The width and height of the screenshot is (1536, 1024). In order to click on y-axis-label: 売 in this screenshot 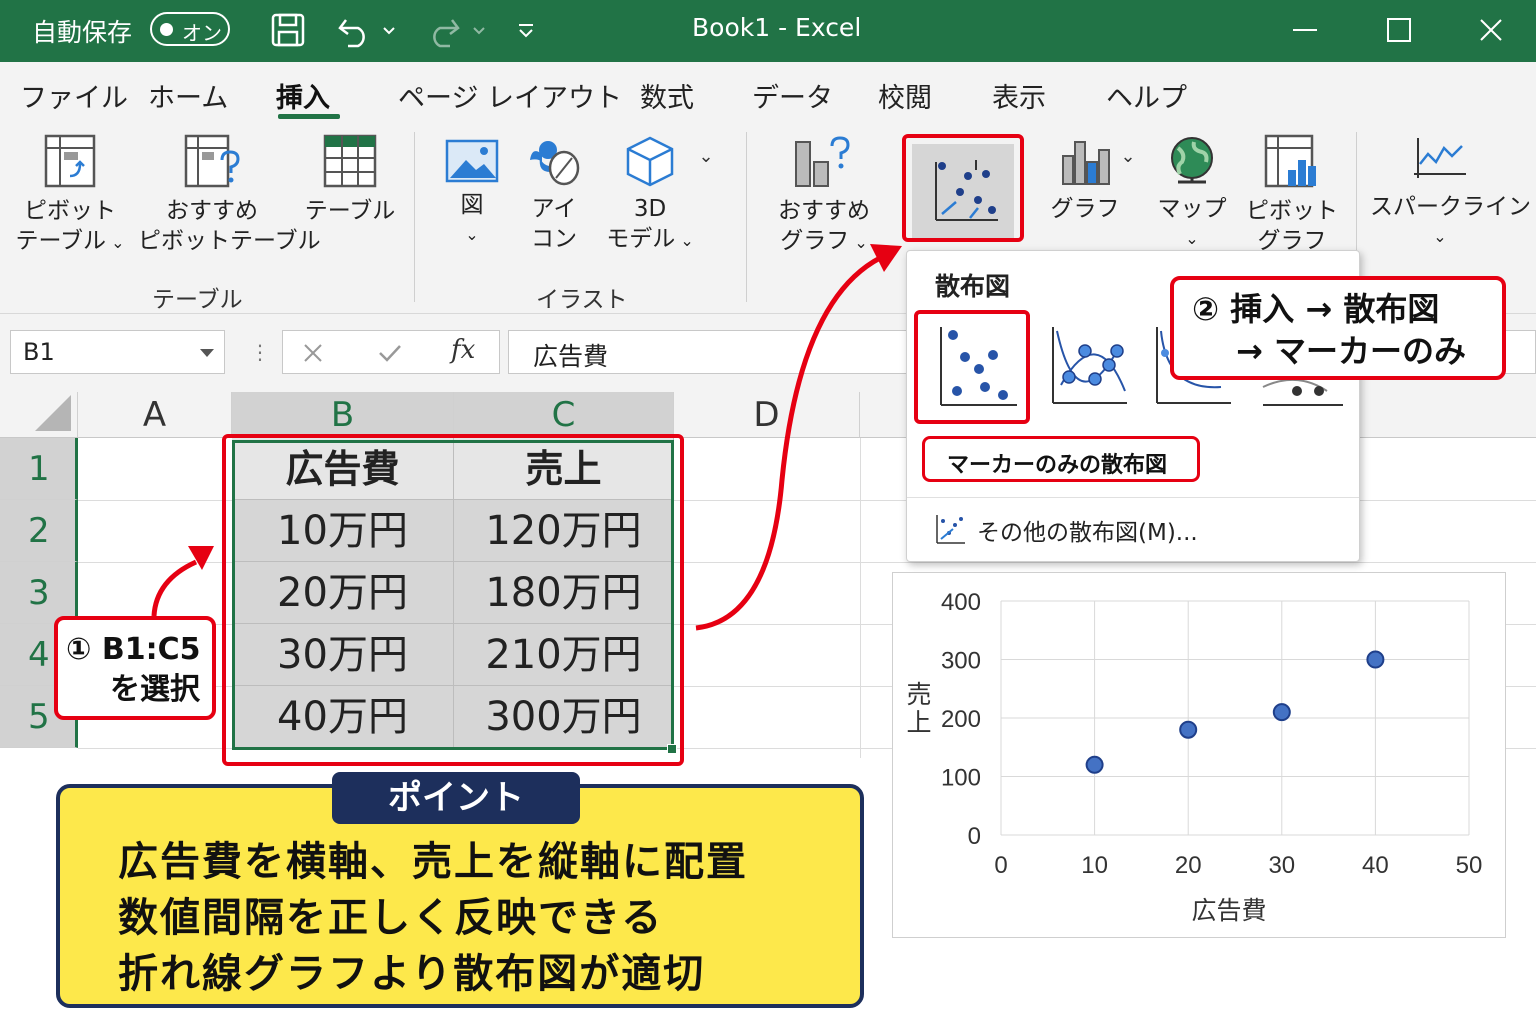, I will do `click(918, 694)`.